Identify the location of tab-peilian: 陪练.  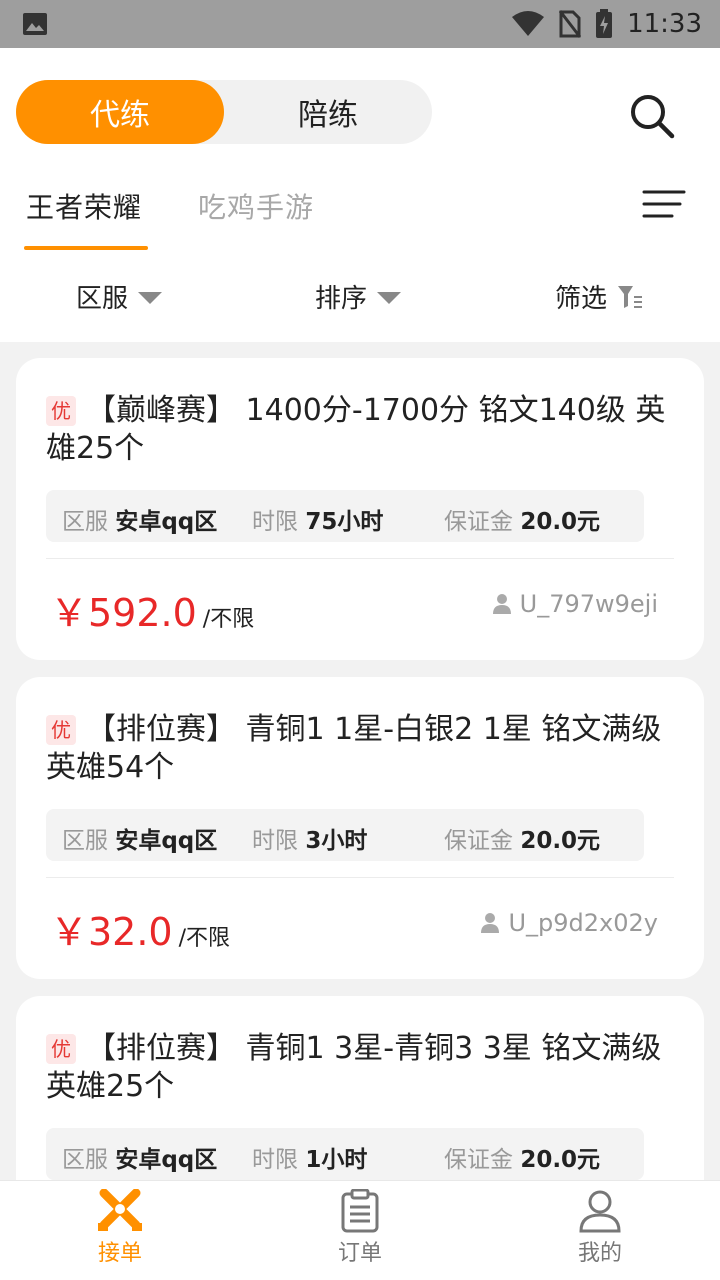
(328, 112).